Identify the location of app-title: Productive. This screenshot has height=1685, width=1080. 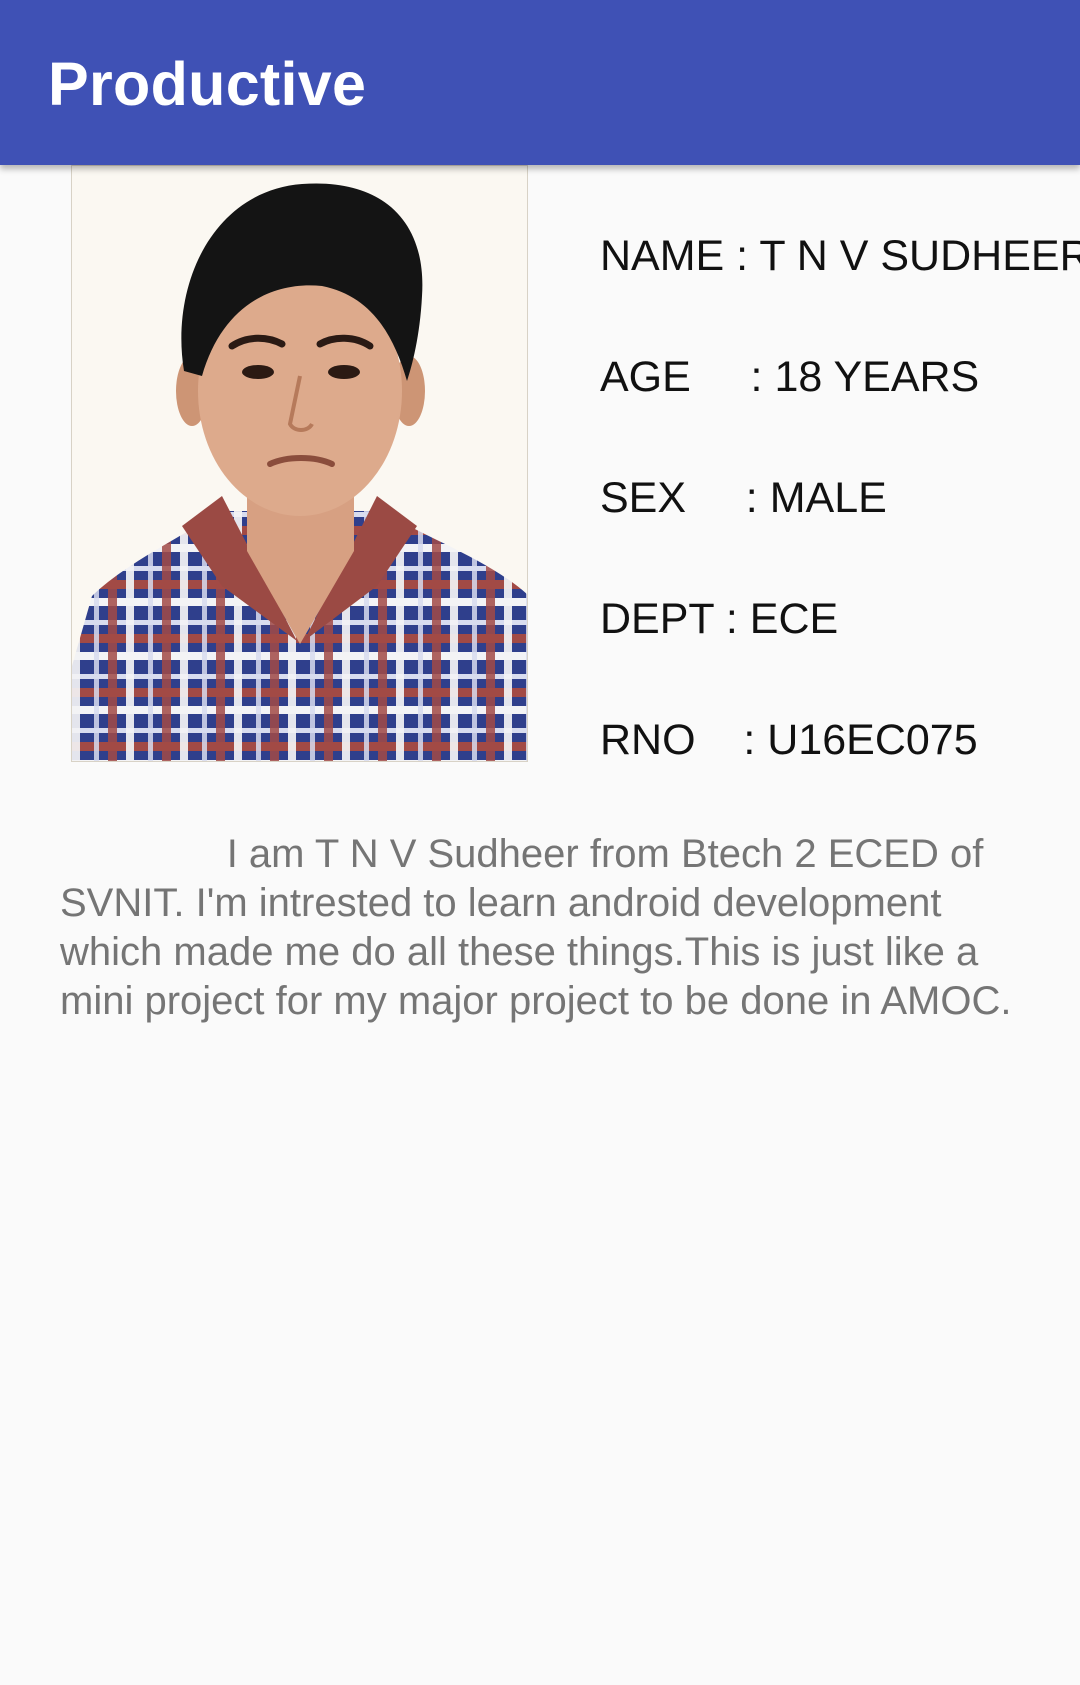
(207, 84).